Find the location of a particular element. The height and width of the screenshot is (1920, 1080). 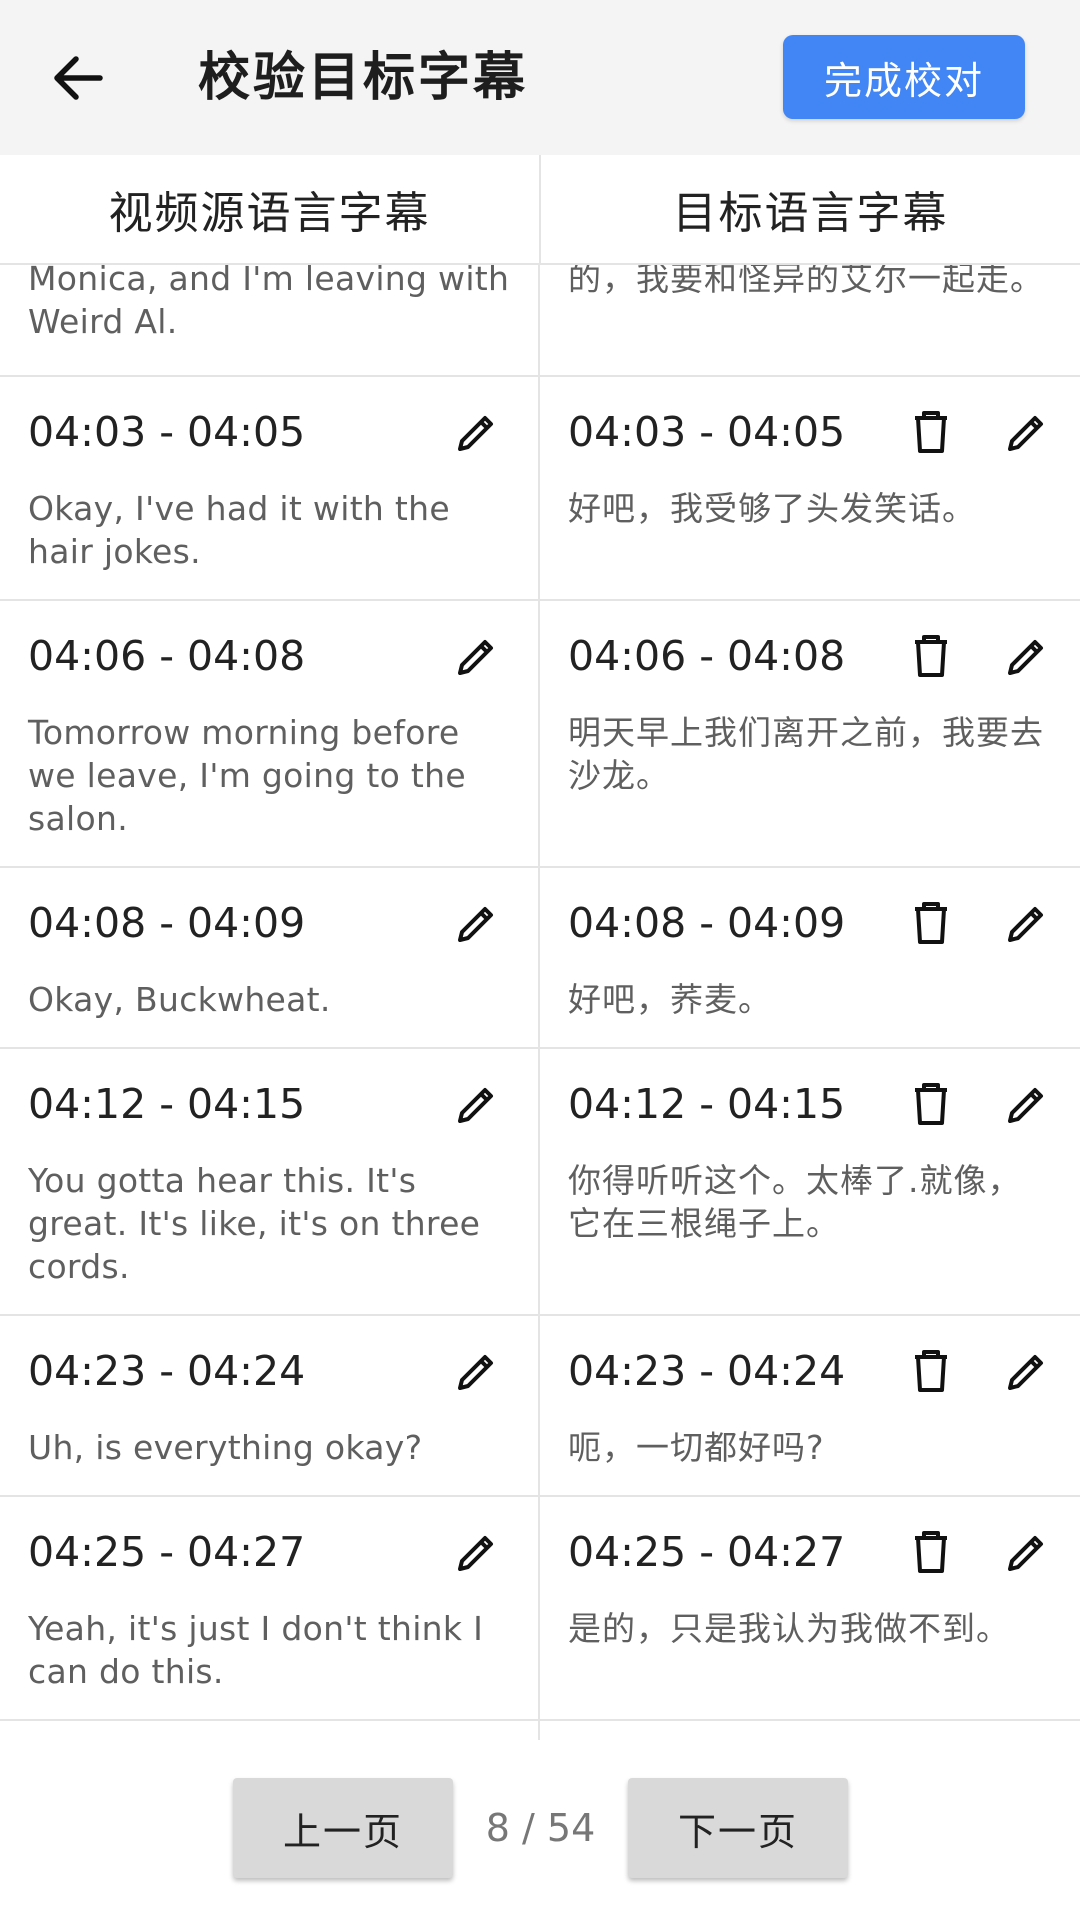

target-cell: 04:12 - 04:15 你得听听这个。太棒了.就像，它在三根绳子上。 is located at coordinates (810, 1181).